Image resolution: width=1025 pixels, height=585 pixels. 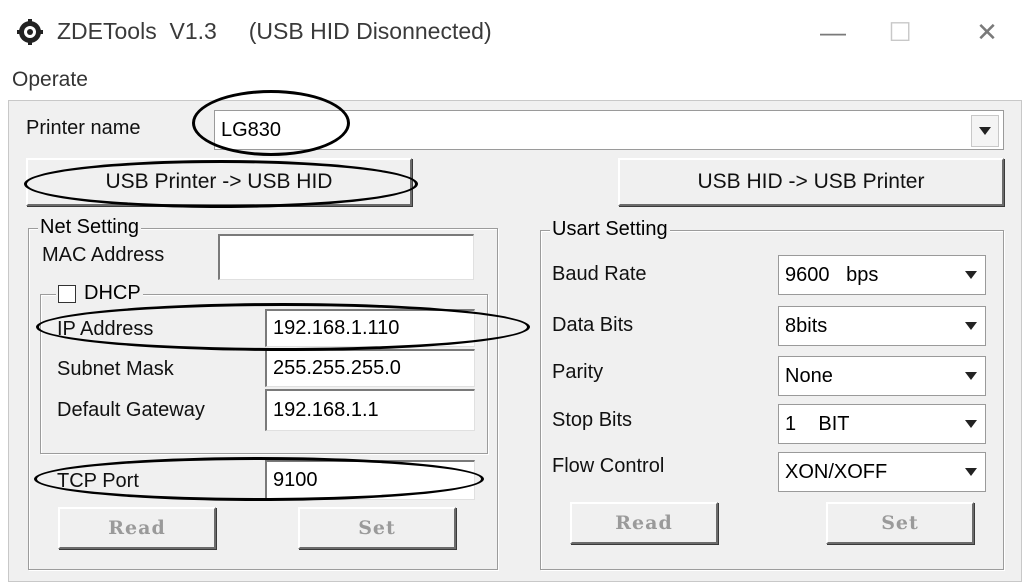 I want to click on mac-address-input, so click(x=346, y=257).